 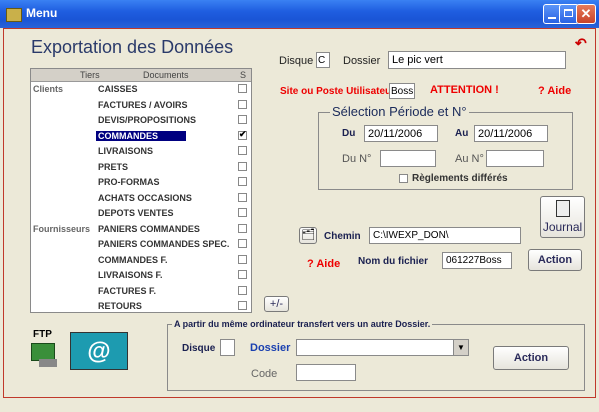 What do you see at coordinates (402, 91) in the screenshot?
I see `site-field: Boss` at bounding box center [402, 91].